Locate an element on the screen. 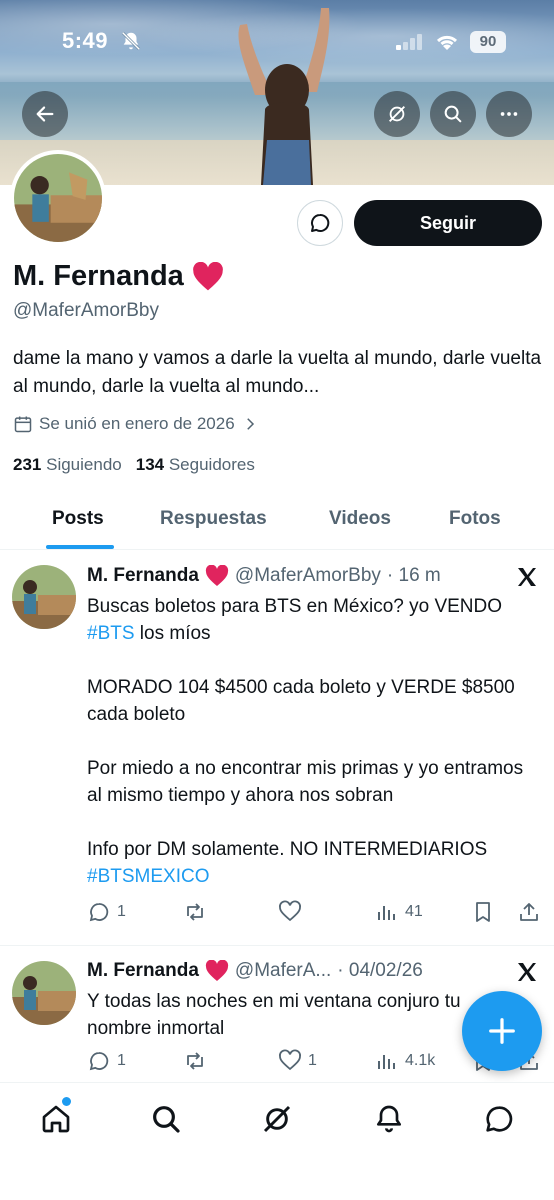 This screenshot has width=554, height=1200. tab-respuestas: Respuestas is located at coordinates (213, 519).